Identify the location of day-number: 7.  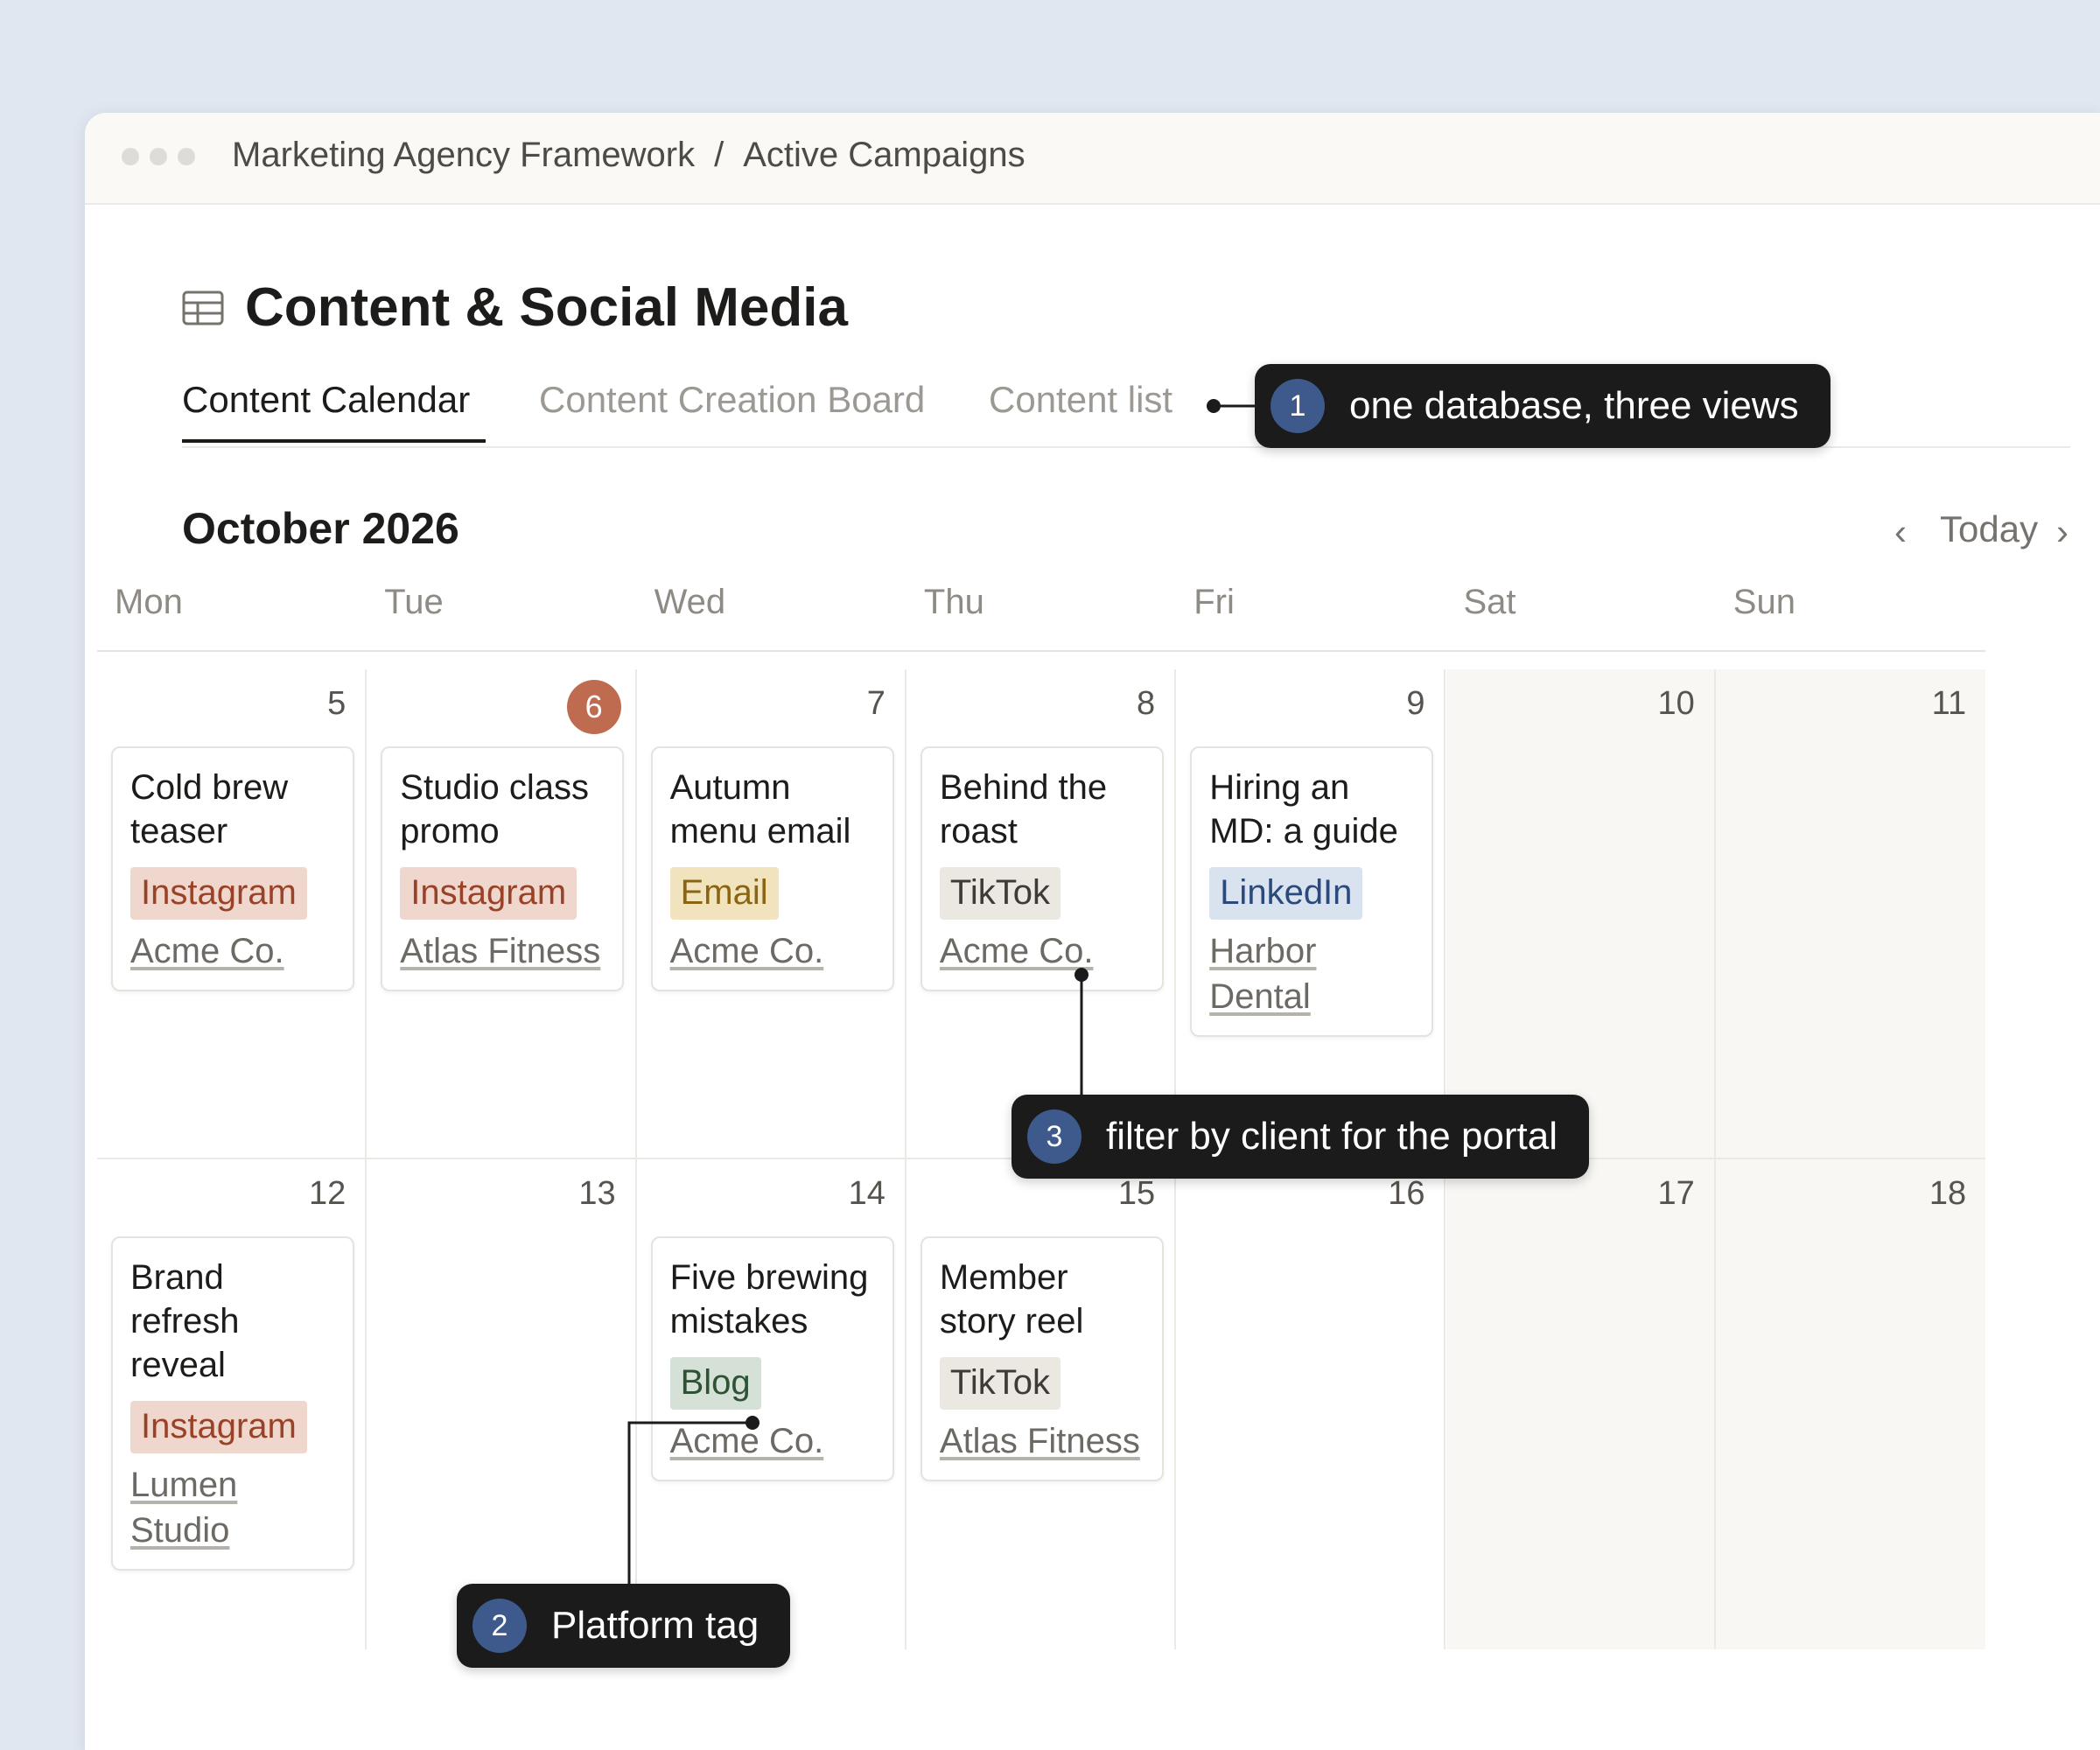
(876, 703).